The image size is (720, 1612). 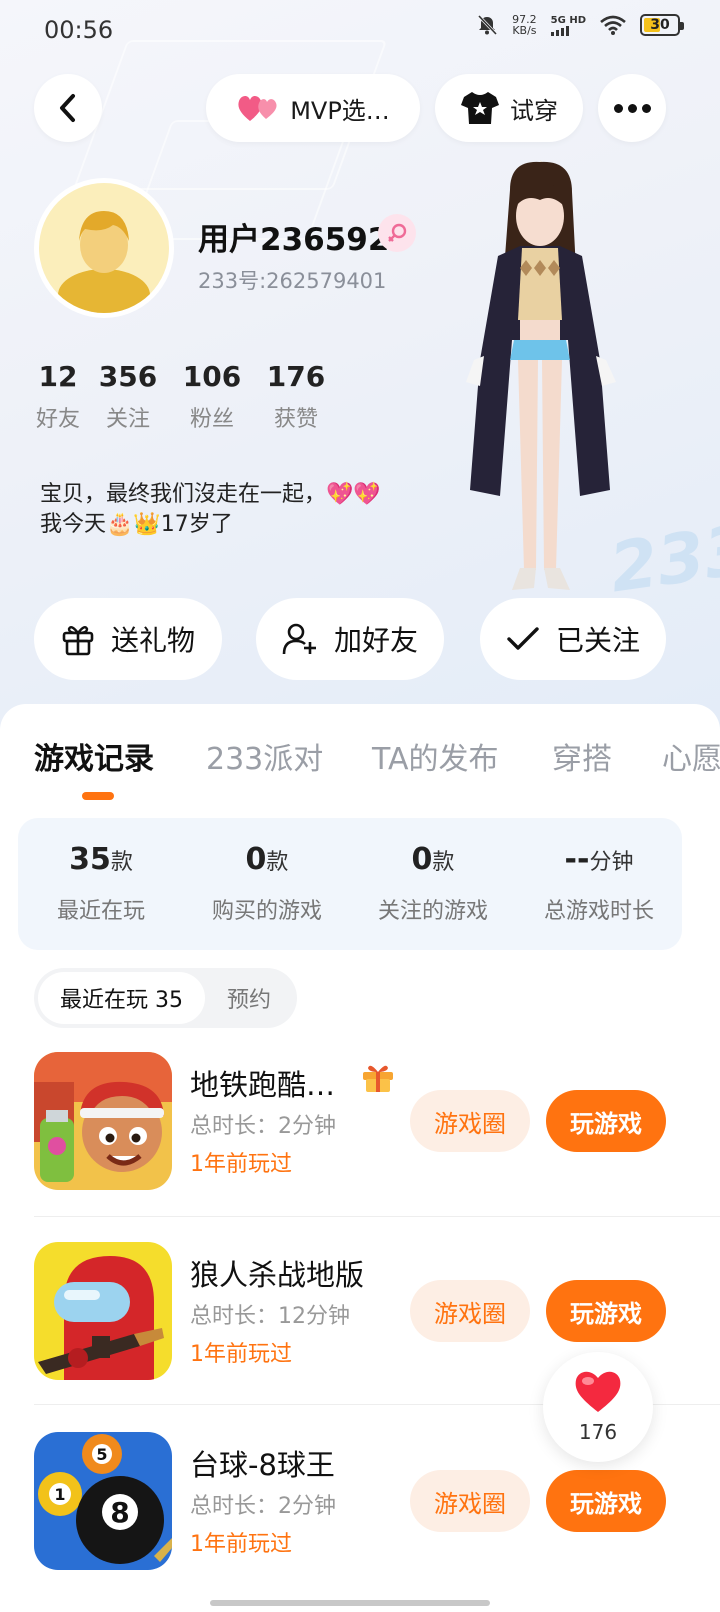 I want to click on bio: 宝贝，最终我们沒走在一起，💖💖 我今天🎂👑17岁了, so click(x=210, y=510).